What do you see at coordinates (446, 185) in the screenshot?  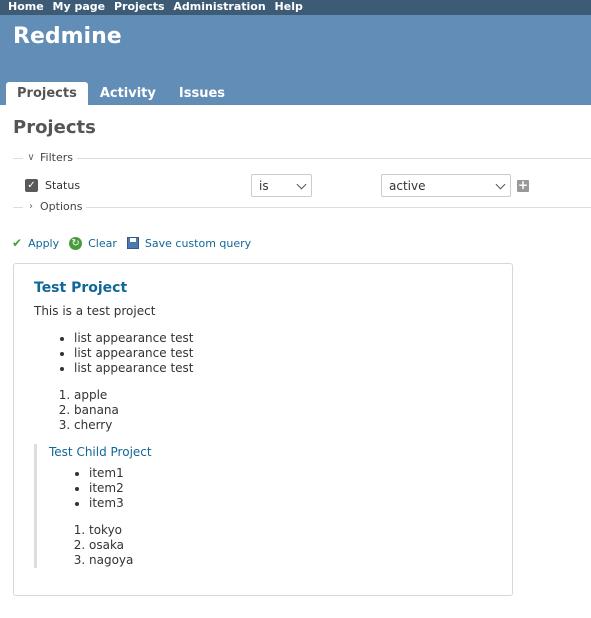 I see `status-value-select: active` at bounding box center [446, 185].